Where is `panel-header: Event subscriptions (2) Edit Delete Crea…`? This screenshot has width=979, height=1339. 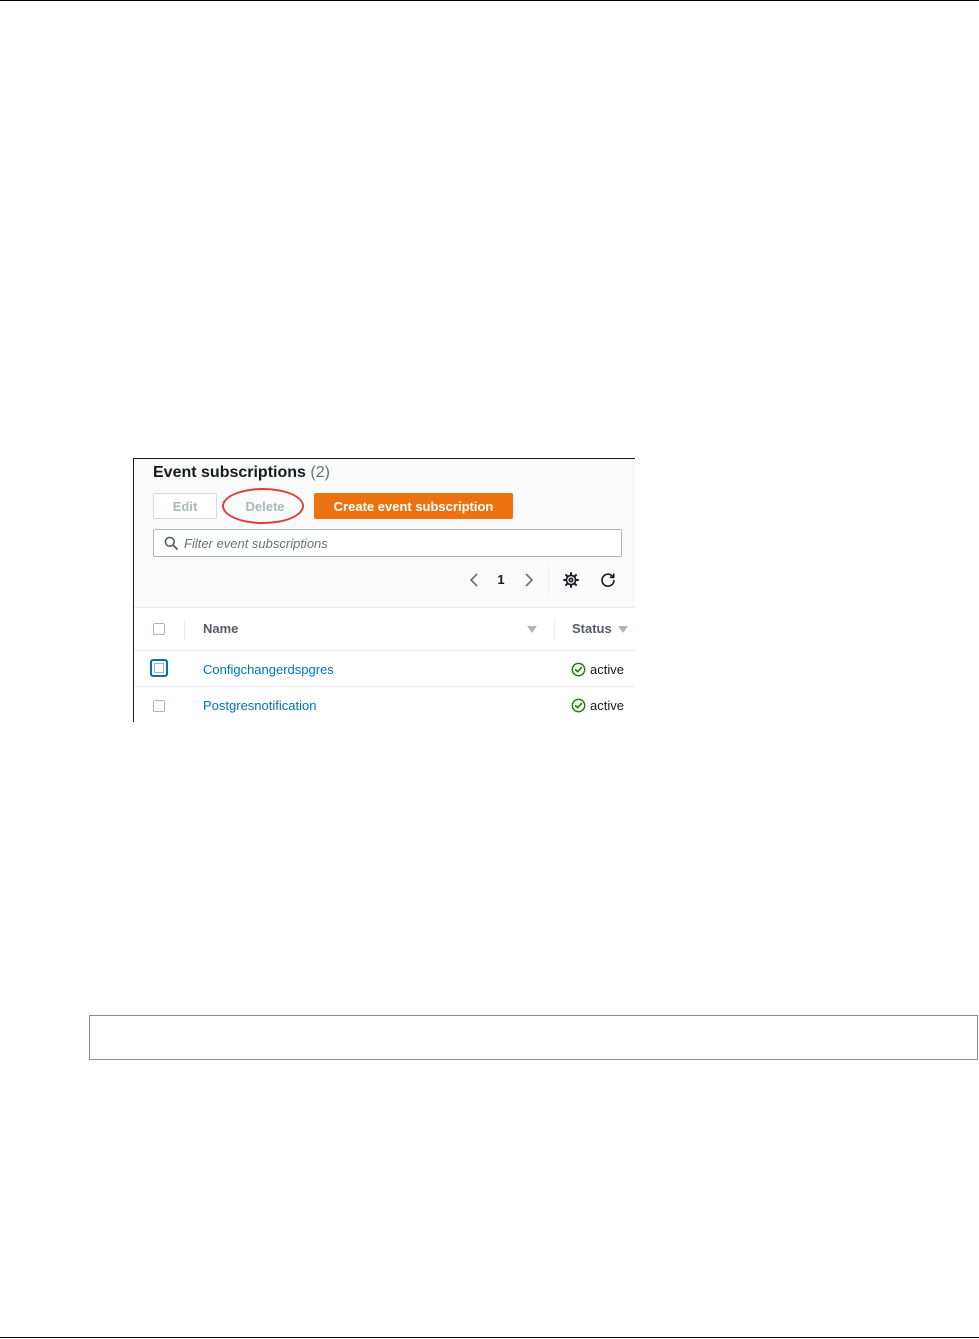
panel-header: Event subscriptions (2) Edit Delete Crea… is located at coordinates (384, 533).